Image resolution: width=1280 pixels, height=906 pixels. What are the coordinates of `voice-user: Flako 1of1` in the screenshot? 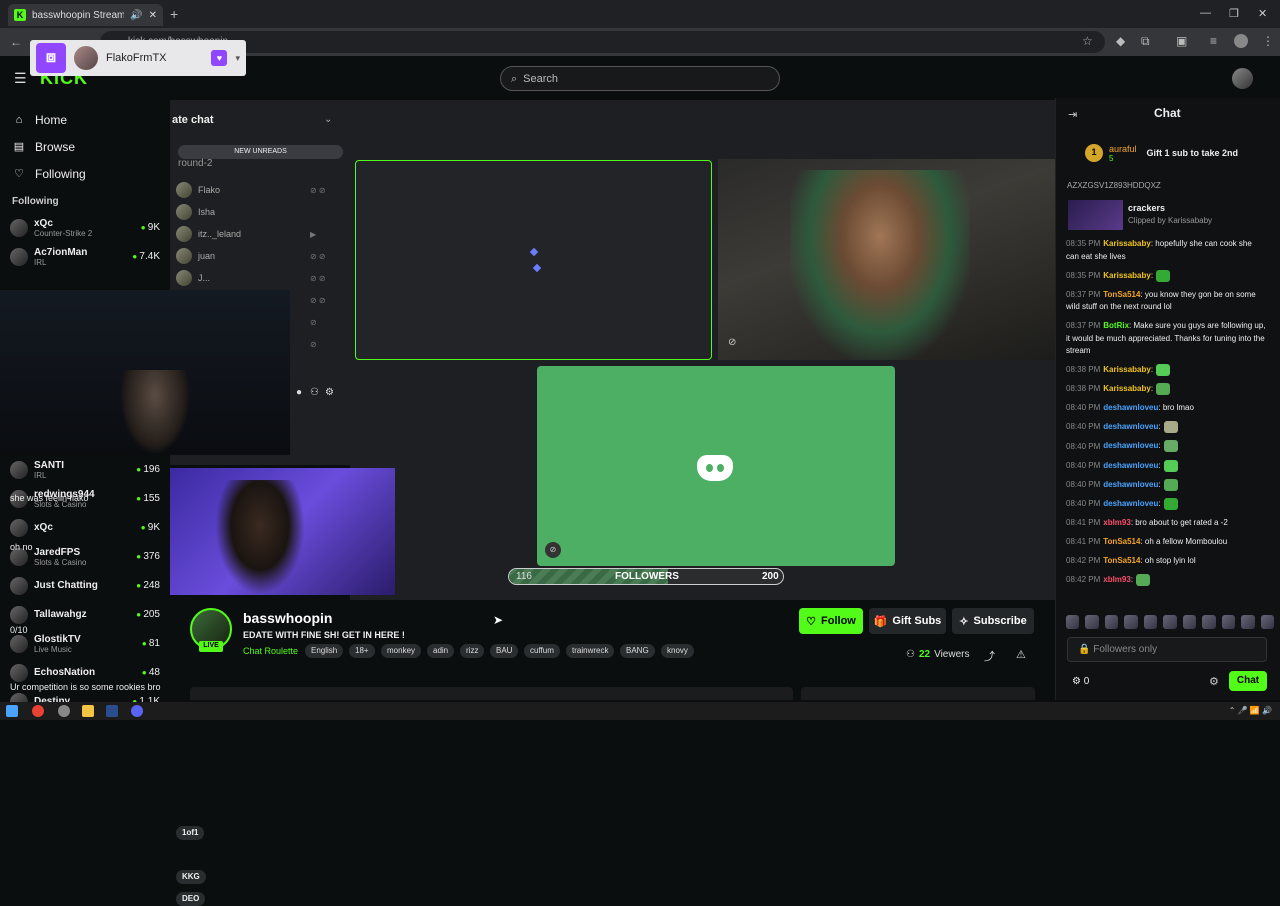 It's located at (198, 511).